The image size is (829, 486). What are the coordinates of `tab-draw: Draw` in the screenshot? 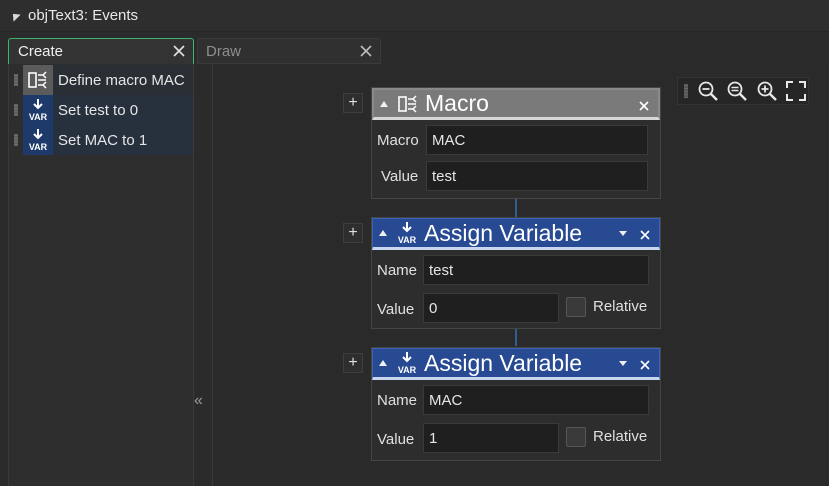 It's located at (289, 51).